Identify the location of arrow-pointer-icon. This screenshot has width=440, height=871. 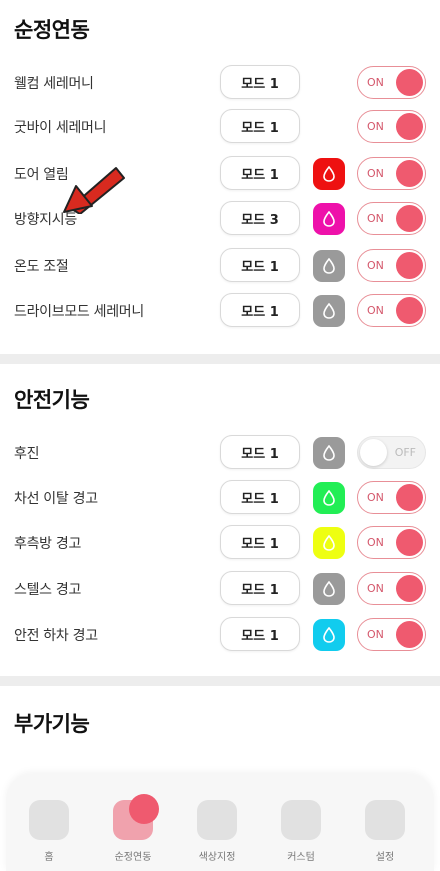
(94, 190).